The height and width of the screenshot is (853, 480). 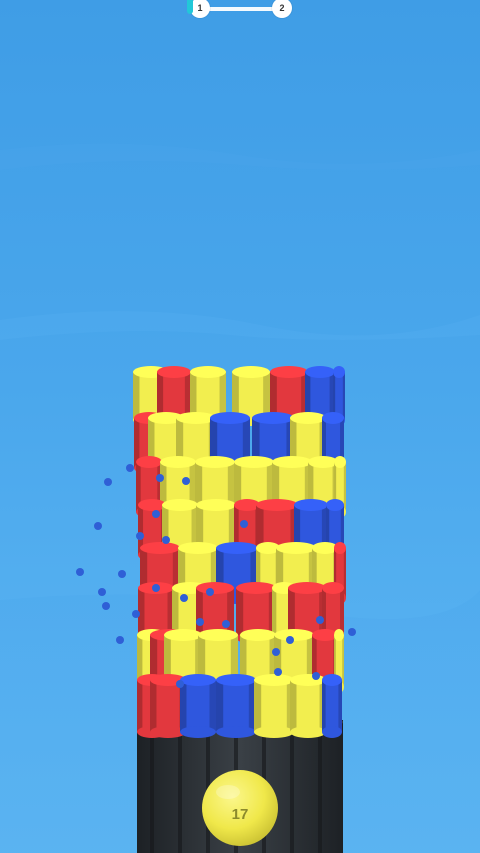 I want to click on current-level-marker, so click(x=190, y=7).